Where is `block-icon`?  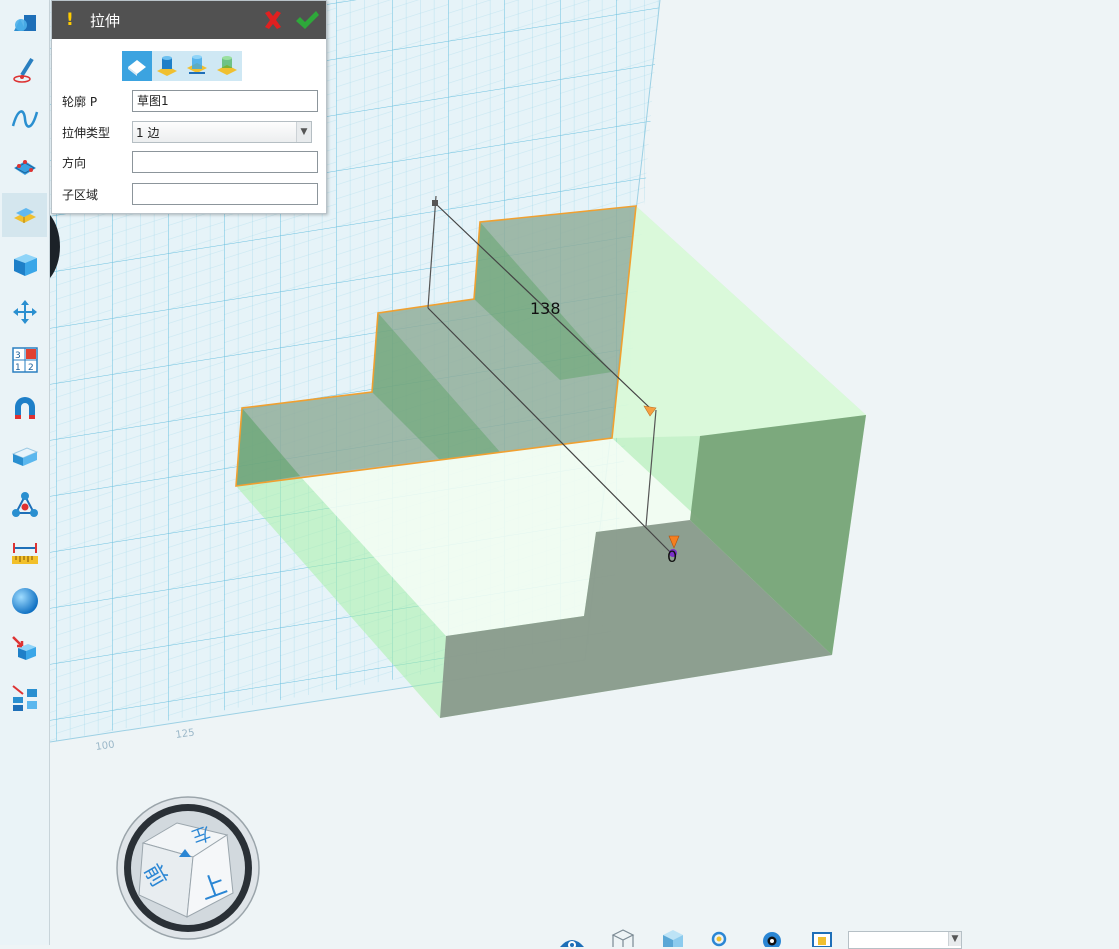 block-icon is located at coordinates (24, 456).